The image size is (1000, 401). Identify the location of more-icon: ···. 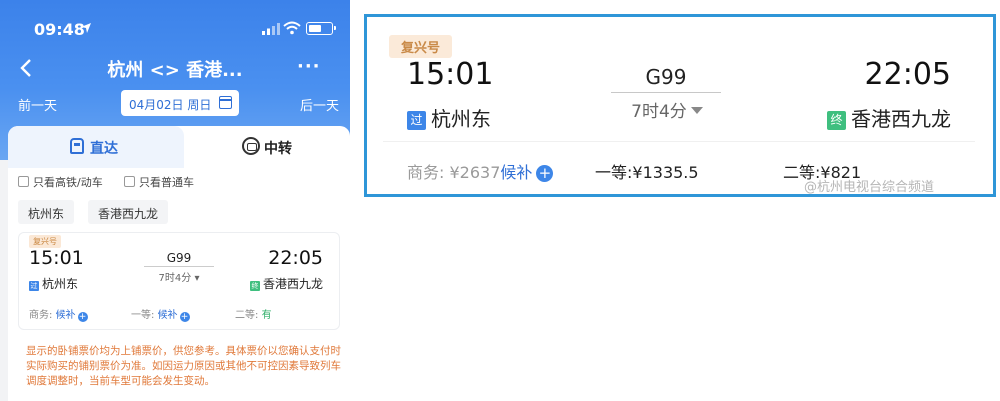
(309, 66).